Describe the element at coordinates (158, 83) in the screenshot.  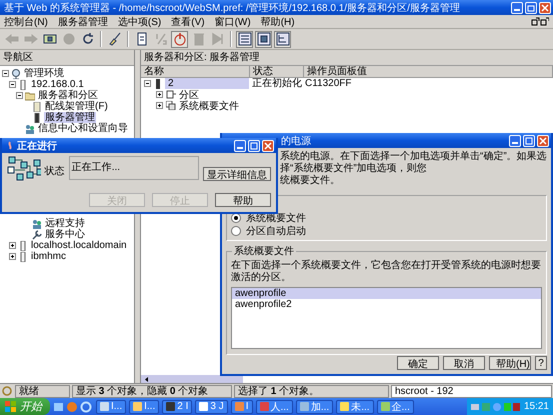
I see `server-icon` at that location.